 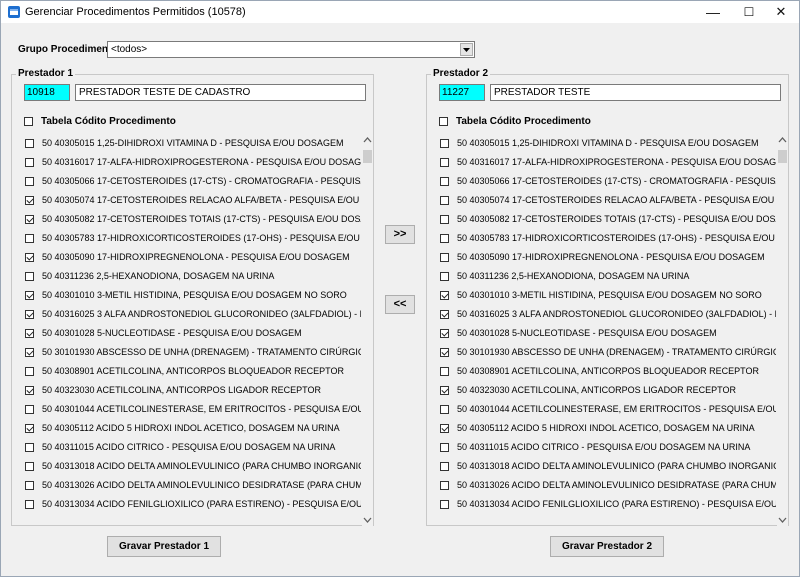 I want to click on prestador1-name-field: PRESTADOR TESTE DE CADASTRO, so click(x=220, y=92).